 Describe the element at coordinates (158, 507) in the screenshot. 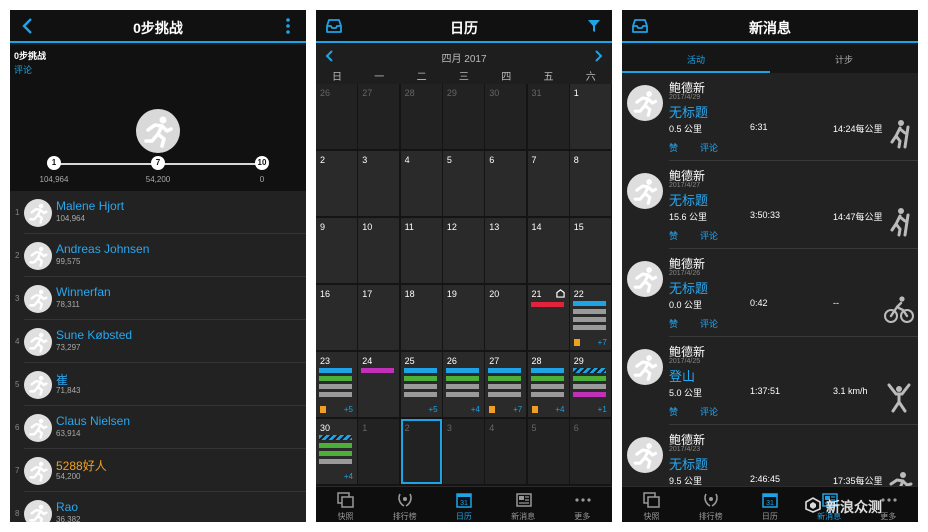

I see `leaderboard-row: 8 Rao 36,382` at that location.